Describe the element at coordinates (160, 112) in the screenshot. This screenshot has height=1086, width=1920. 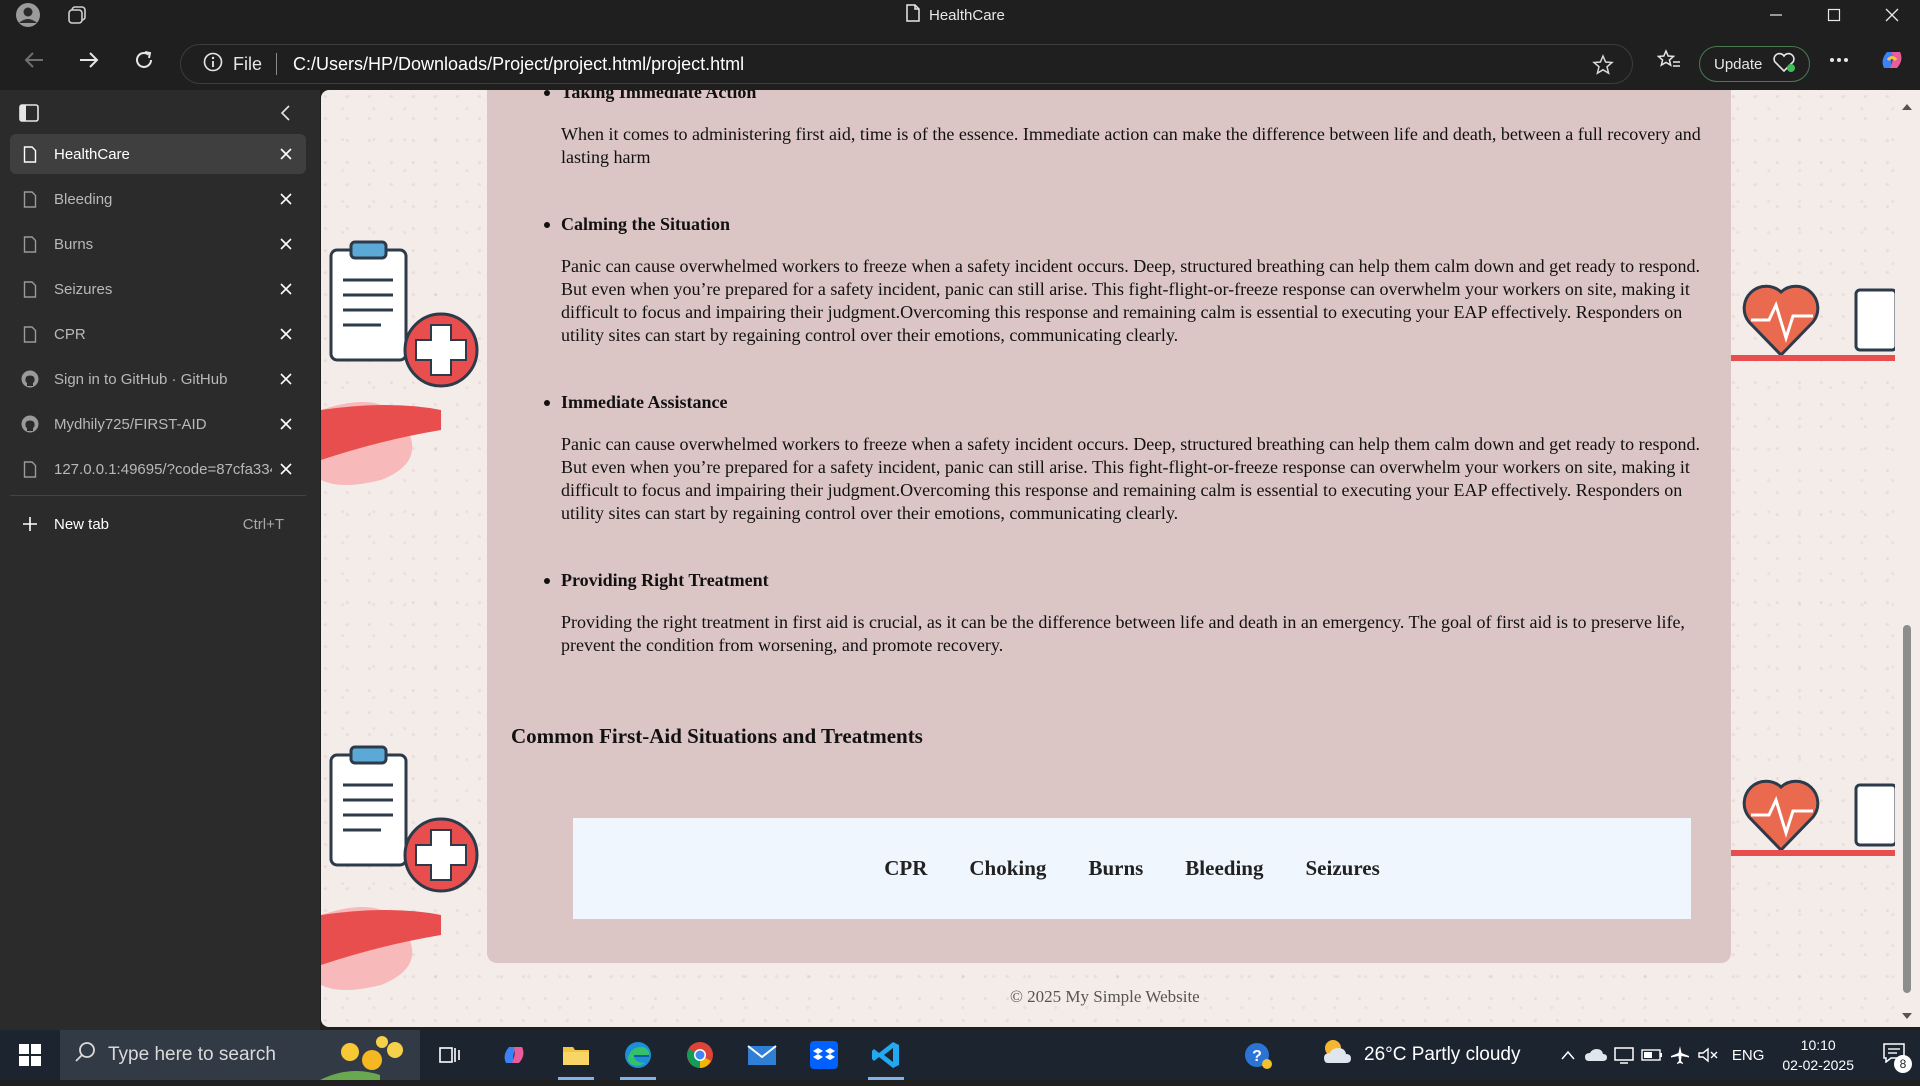
I see `sidebar-header` at that location.